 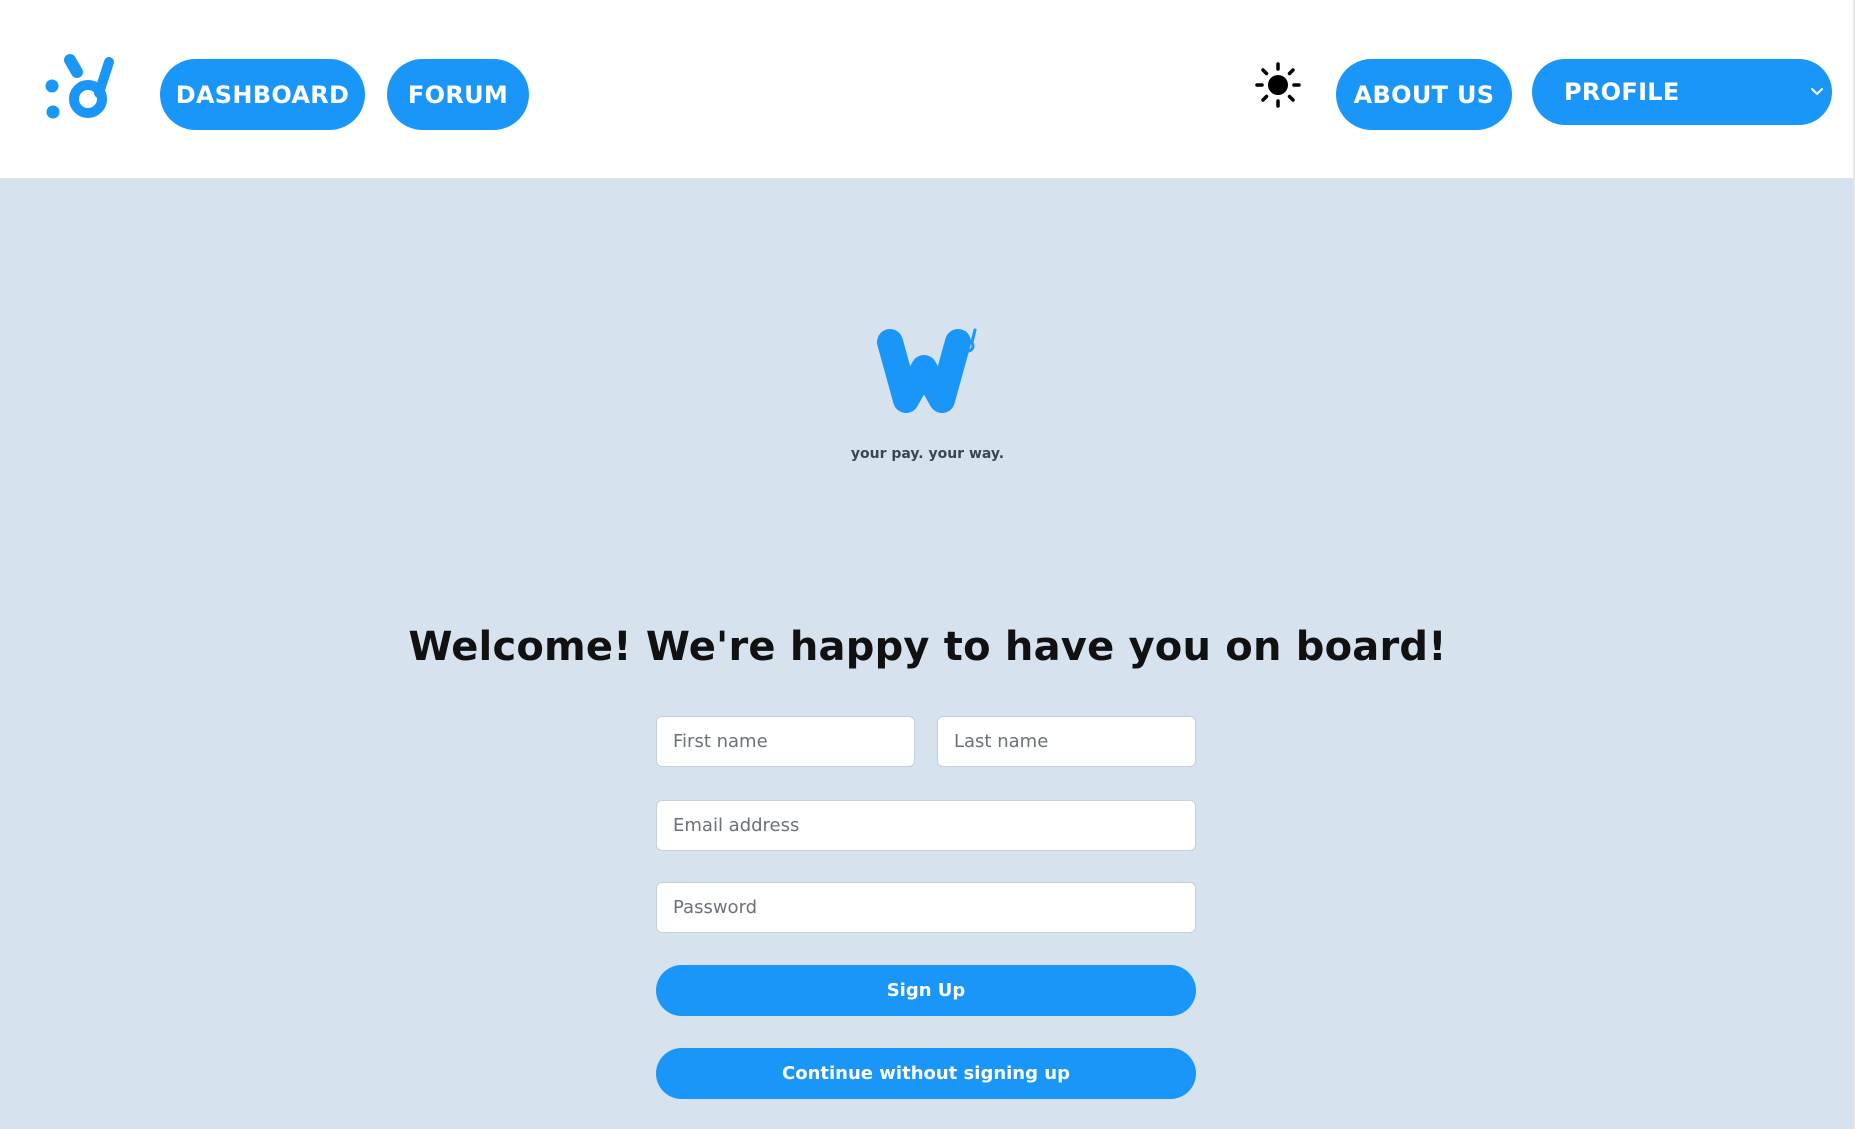 I want to click on sign-up-button: Sign Up, so click(x=926, y=990).